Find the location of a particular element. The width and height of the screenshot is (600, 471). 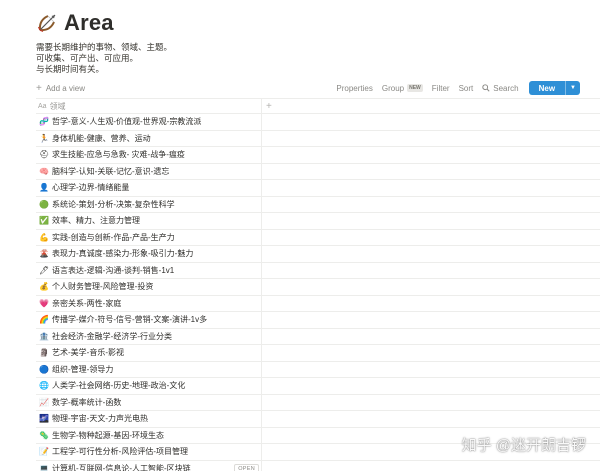

row-title-cell: 🏦 社会经济-金融学-经济学-行业分类 is located at coordinates (149, 336).